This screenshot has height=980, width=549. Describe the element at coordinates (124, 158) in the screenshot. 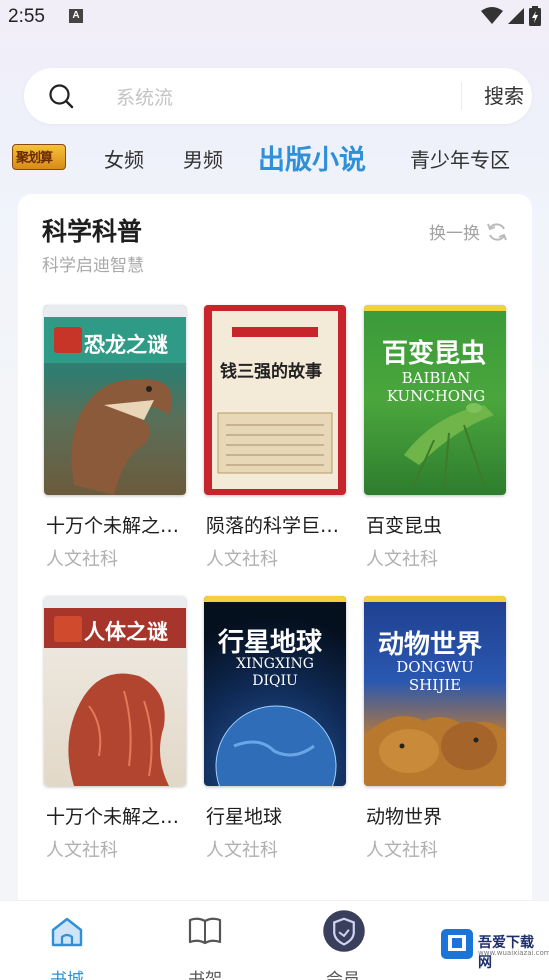

I see `tab-female: 女频` at that location.